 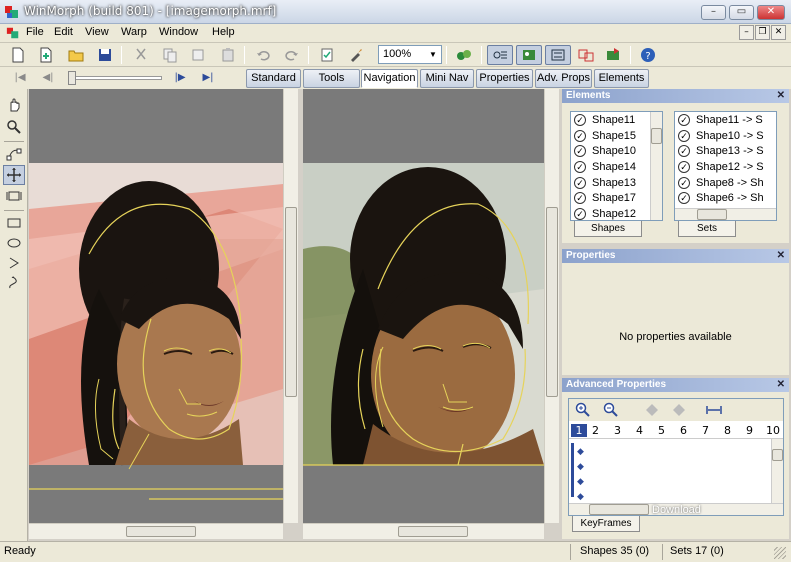 I want to click on frame-number: 1, so click(x=579, y=430).